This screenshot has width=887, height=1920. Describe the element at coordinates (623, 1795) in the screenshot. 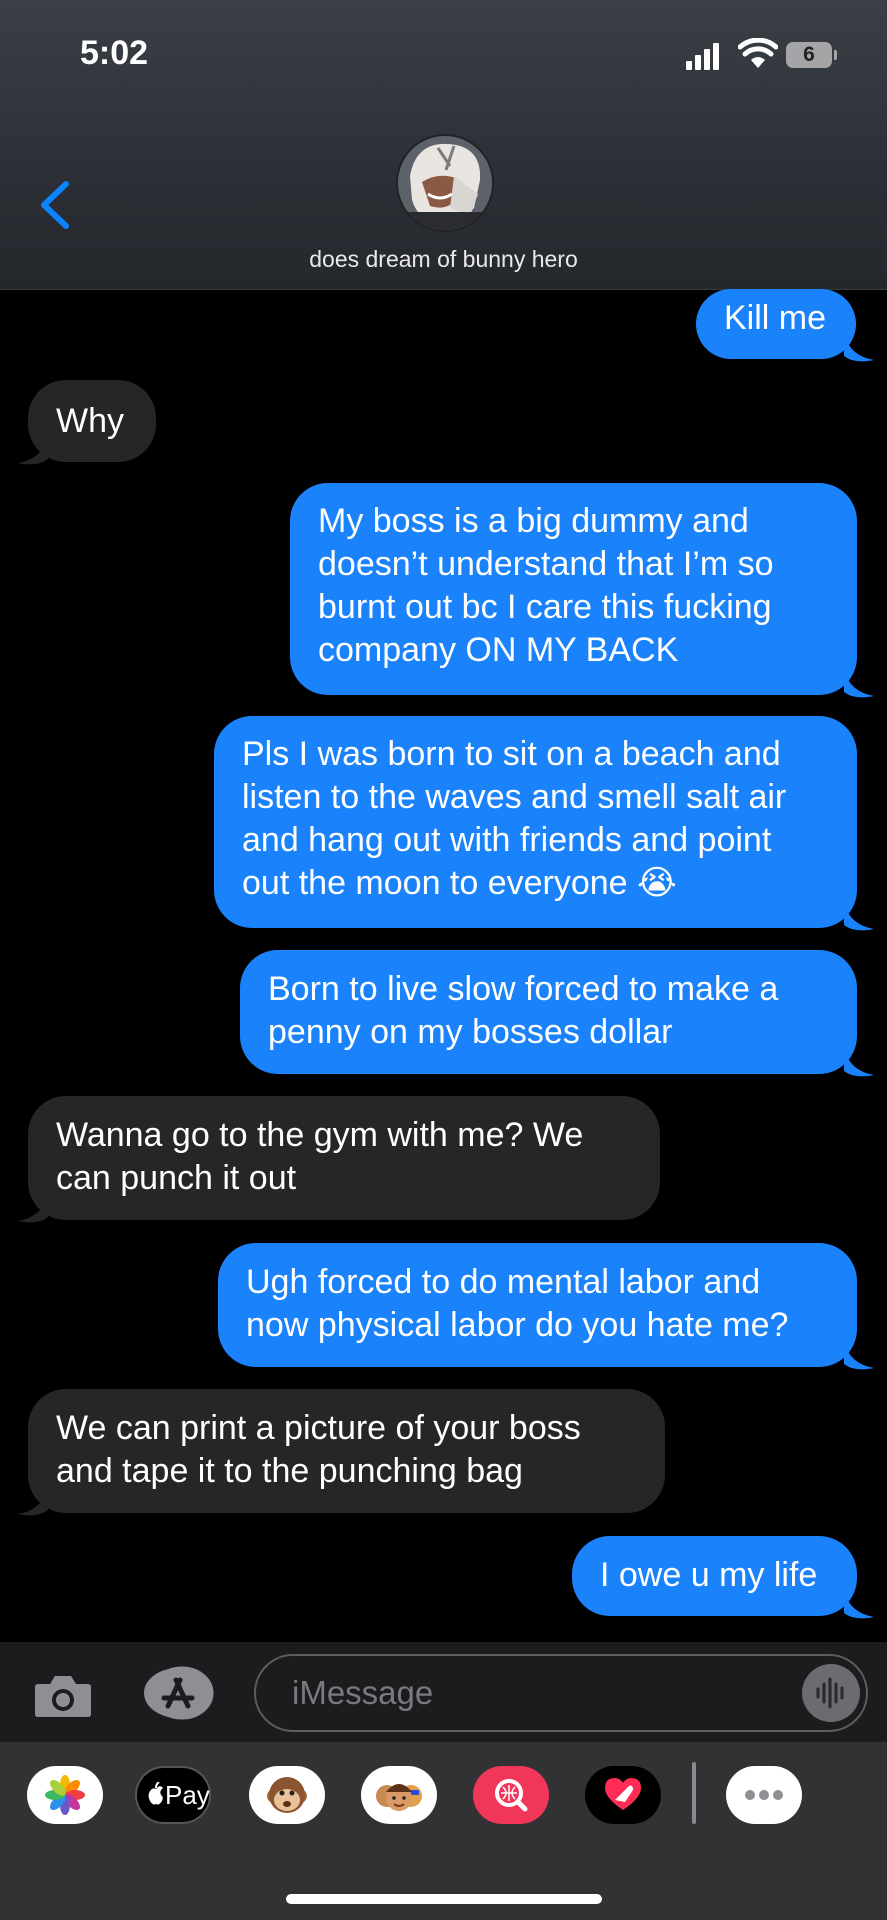

I see `digital-touch-icon` at that location.